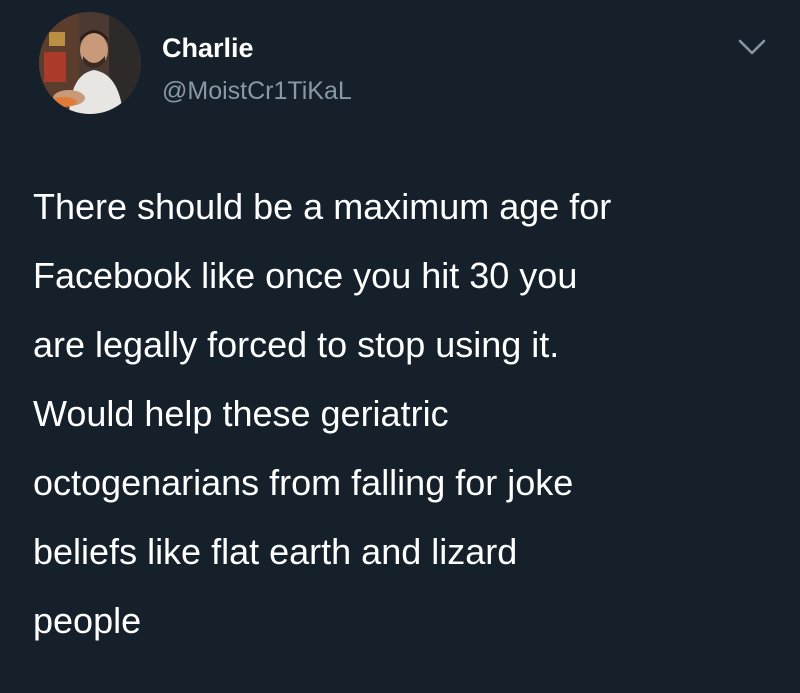  Describe the element at coordinates (87, 620) in the screenshot. I see `tweet-text-line: people` at that location.